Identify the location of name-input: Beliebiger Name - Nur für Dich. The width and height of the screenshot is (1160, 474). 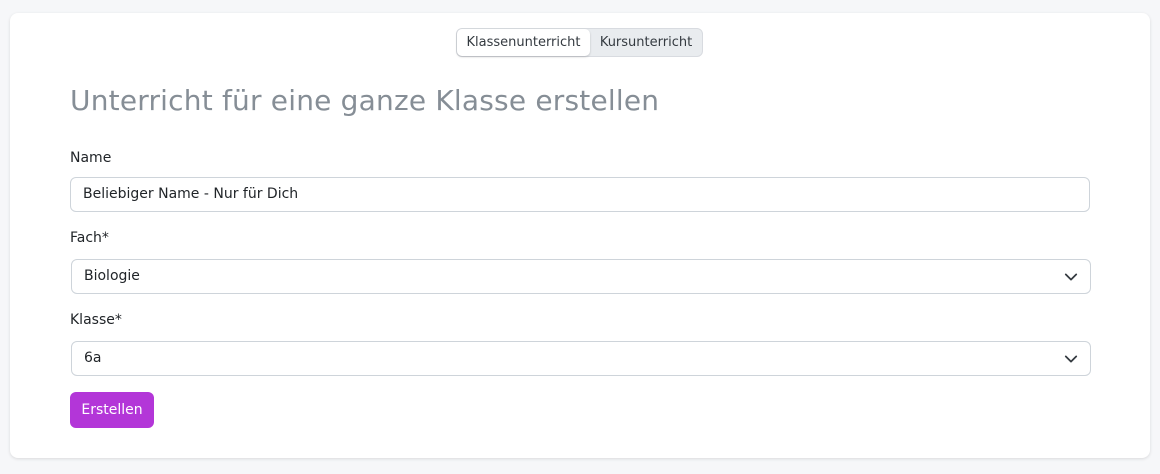
(580, 194).